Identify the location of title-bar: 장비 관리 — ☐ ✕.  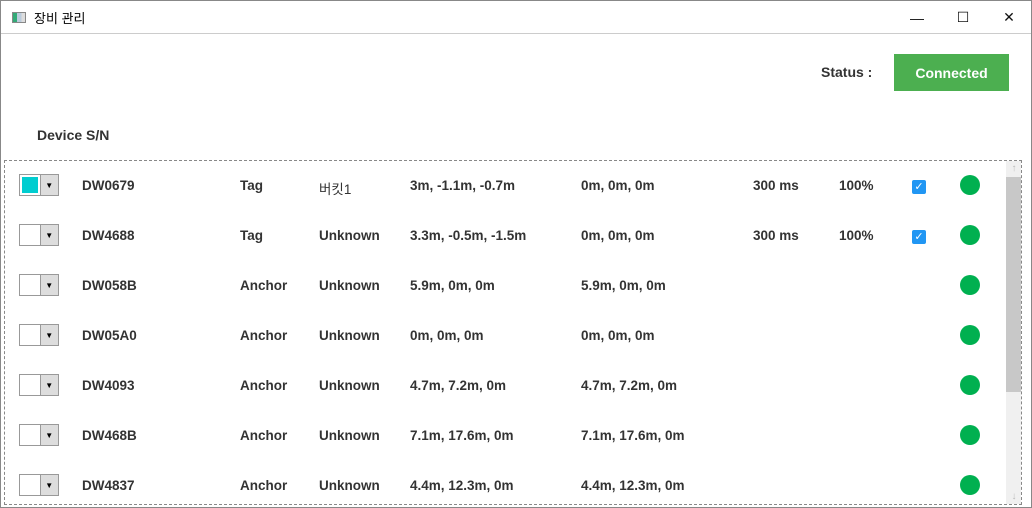
(516, 17).